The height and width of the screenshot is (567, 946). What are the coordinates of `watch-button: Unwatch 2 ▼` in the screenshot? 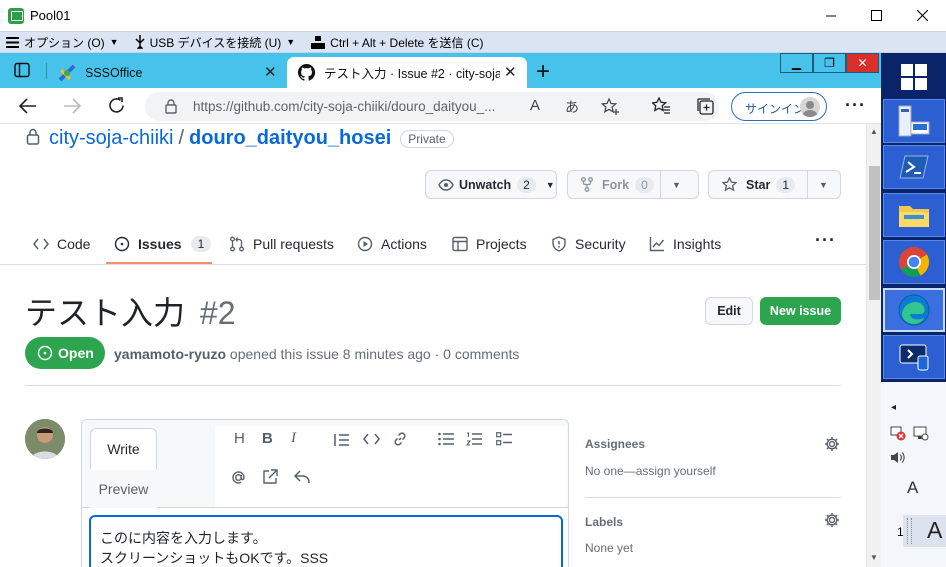 It's located at (491, 184).